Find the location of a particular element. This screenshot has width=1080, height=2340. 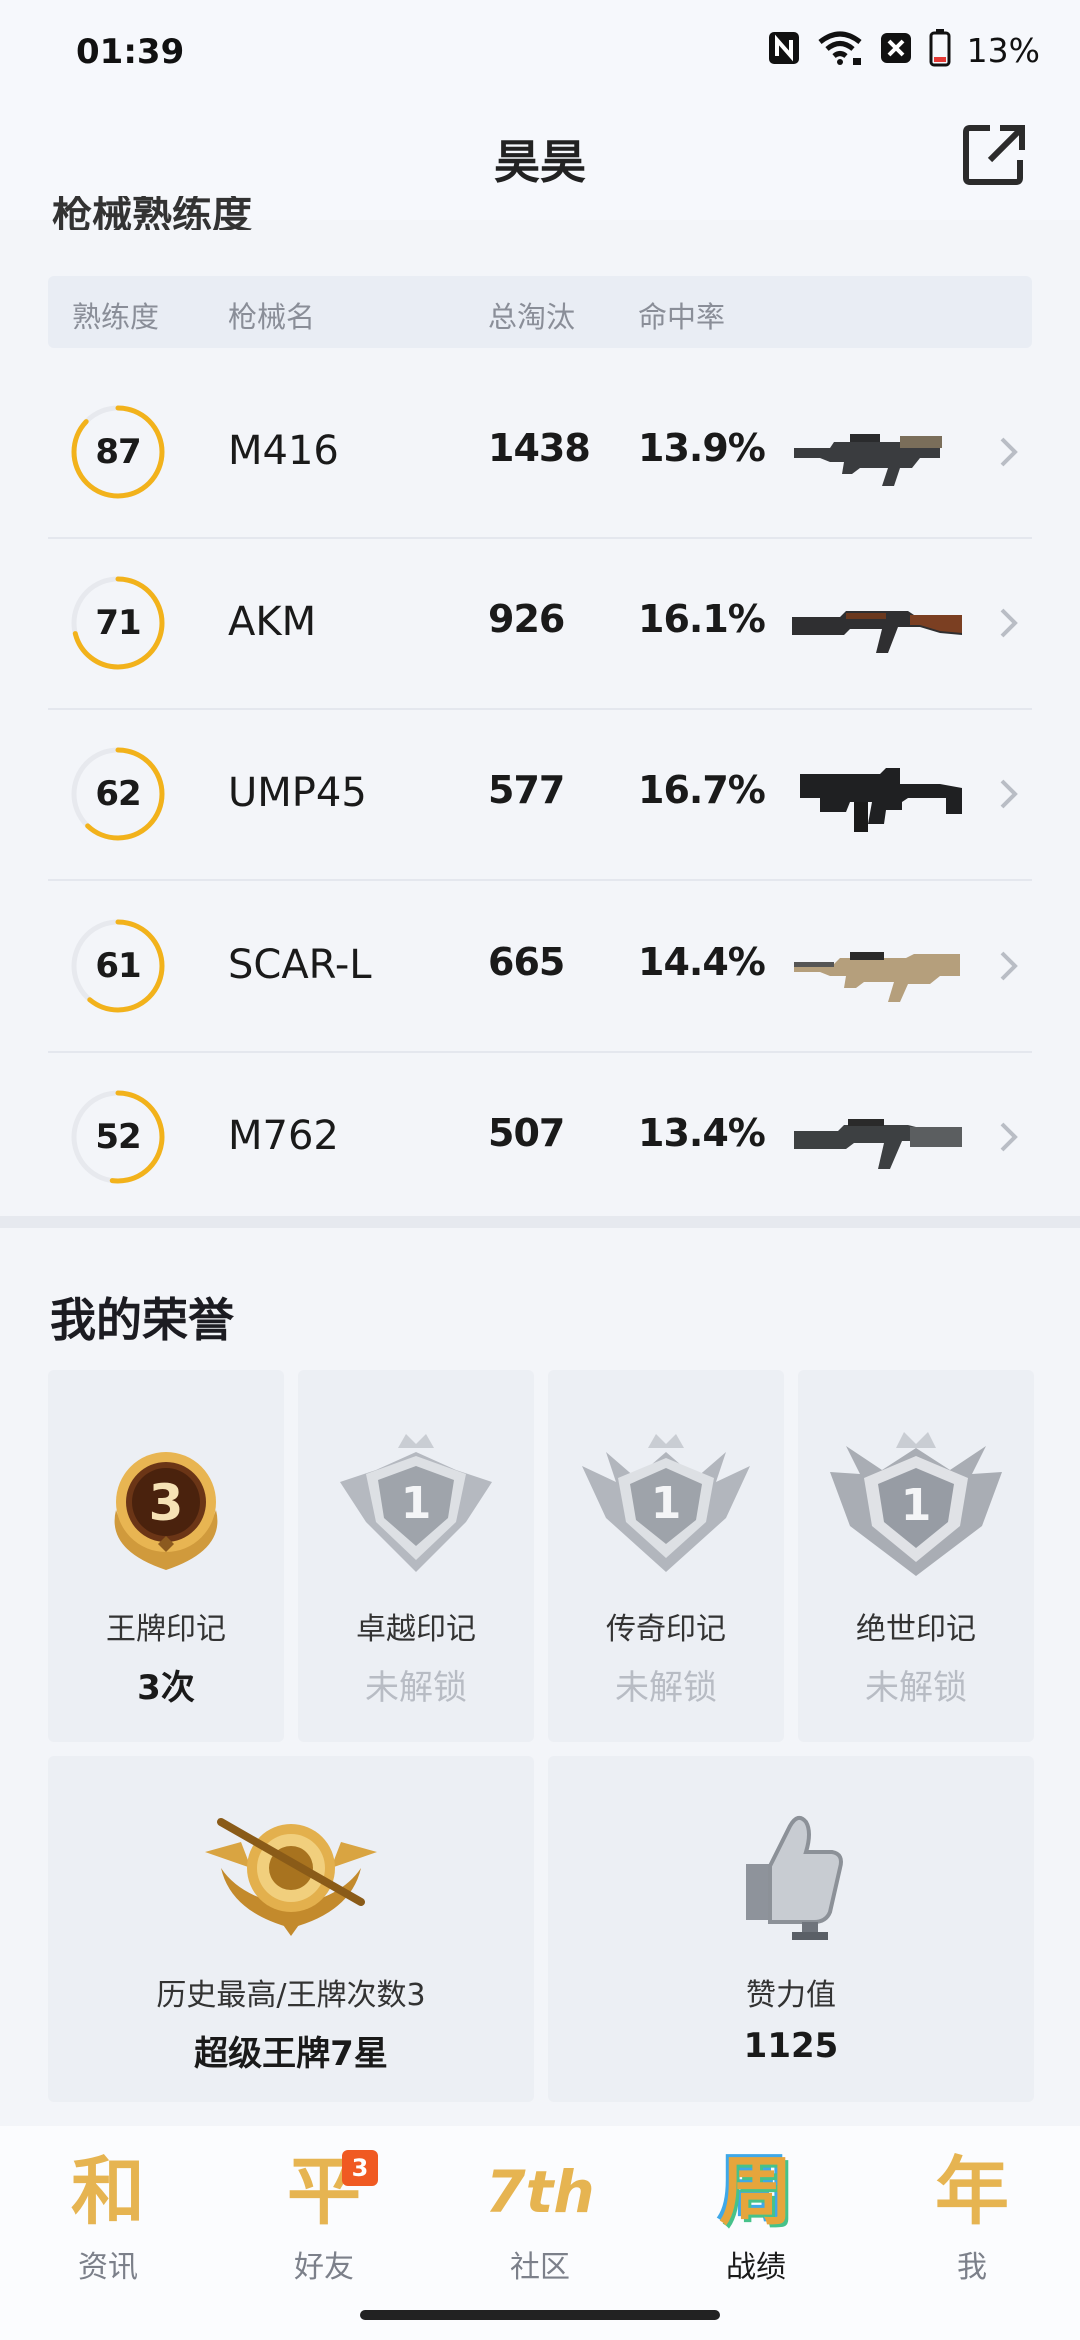

weapon-row: 71 AKM 926 16.1% is located at coordinates (540, 623).